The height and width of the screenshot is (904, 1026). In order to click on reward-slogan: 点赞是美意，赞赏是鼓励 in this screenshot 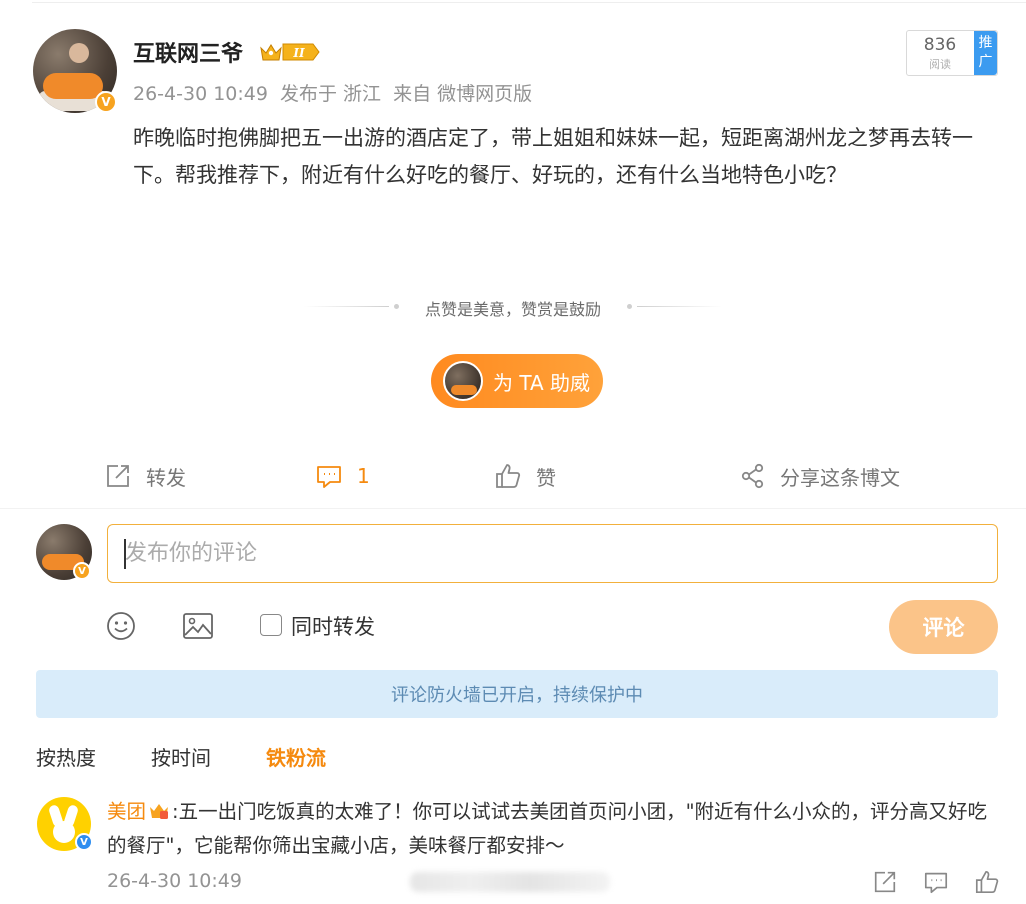, I will do `click(512, 309)`.